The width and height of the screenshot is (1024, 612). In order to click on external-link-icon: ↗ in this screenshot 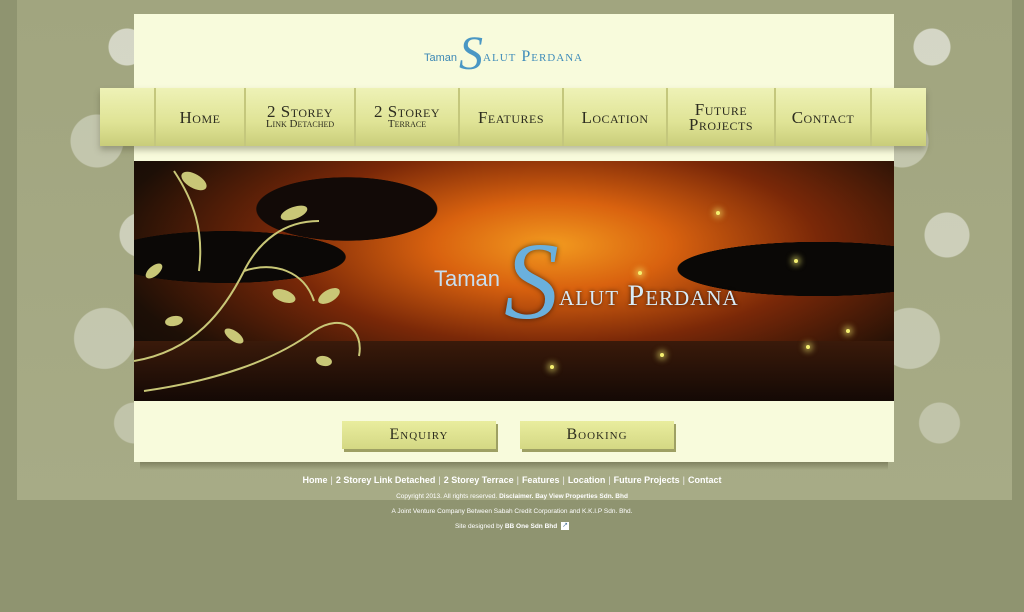, I will do `click(565, 526)`.